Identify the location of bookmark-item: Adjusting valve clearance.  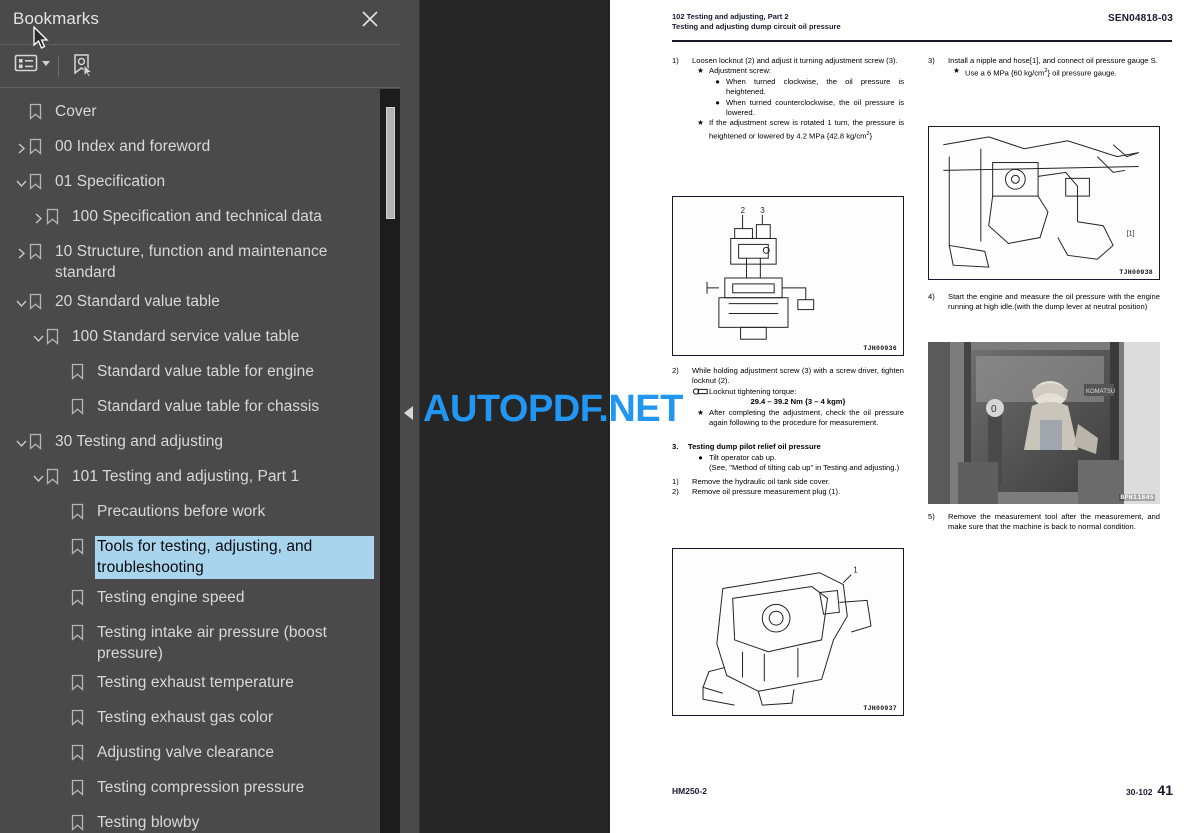
(190, 755).